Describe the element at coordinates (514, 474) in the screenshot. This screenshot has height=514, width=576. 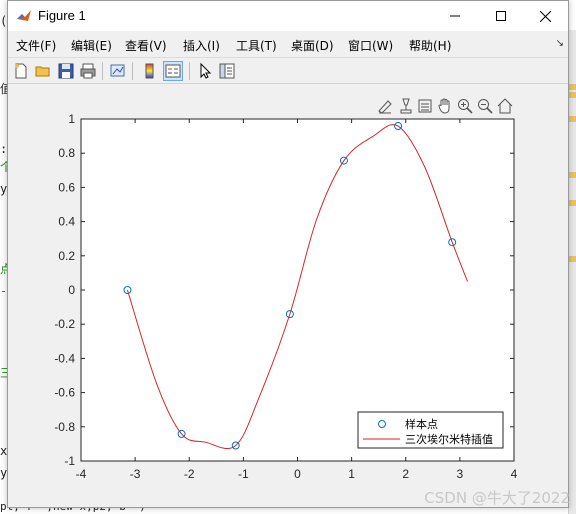
I see `x-tick-label: 4` at that location.